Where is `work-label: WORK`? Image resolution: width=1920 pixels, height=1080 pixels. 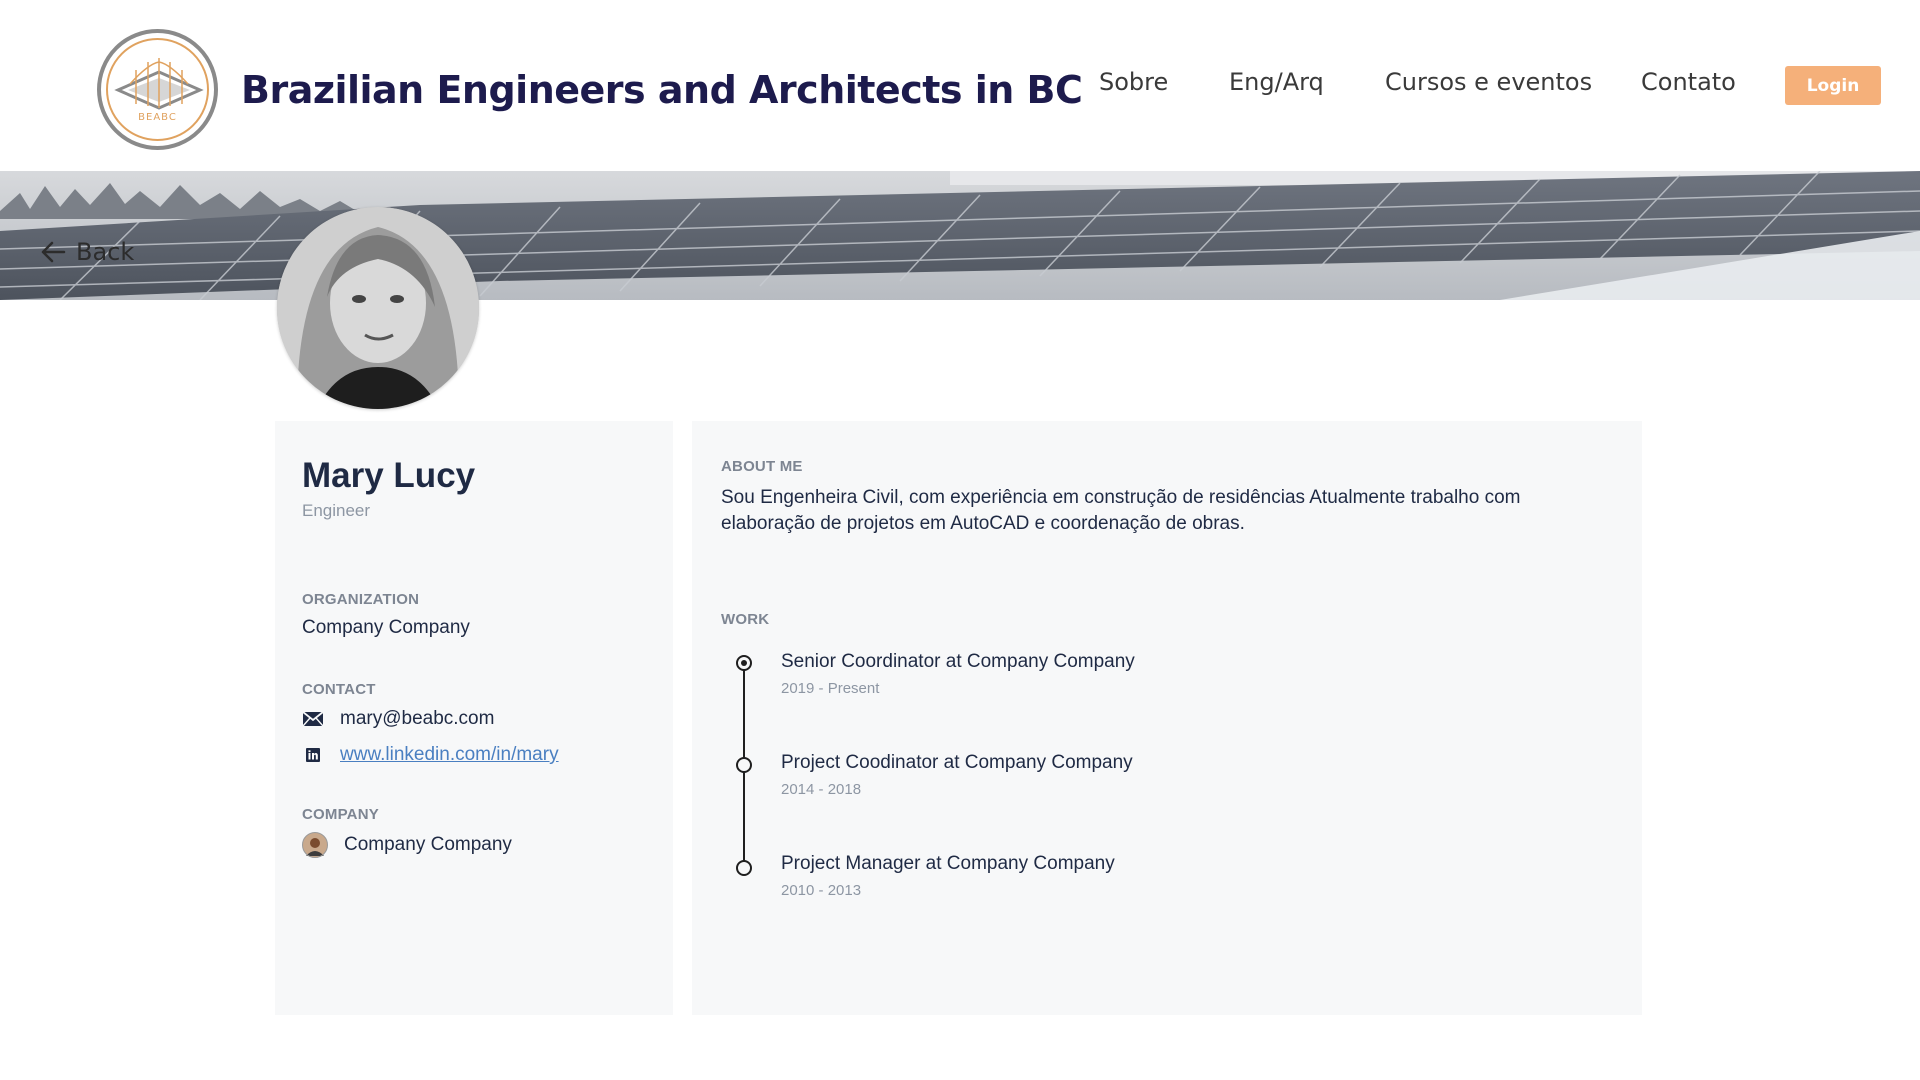
work-label: WORK is located at coordinates (745, 619).